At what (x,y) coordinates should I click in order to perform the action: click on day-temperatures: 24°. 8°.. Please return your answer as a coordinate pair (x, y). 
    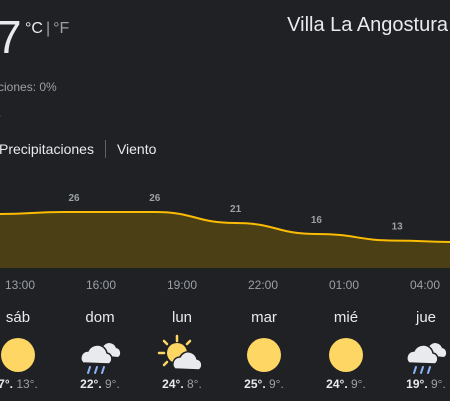
    Looking at the image, I should click on (182, 384).